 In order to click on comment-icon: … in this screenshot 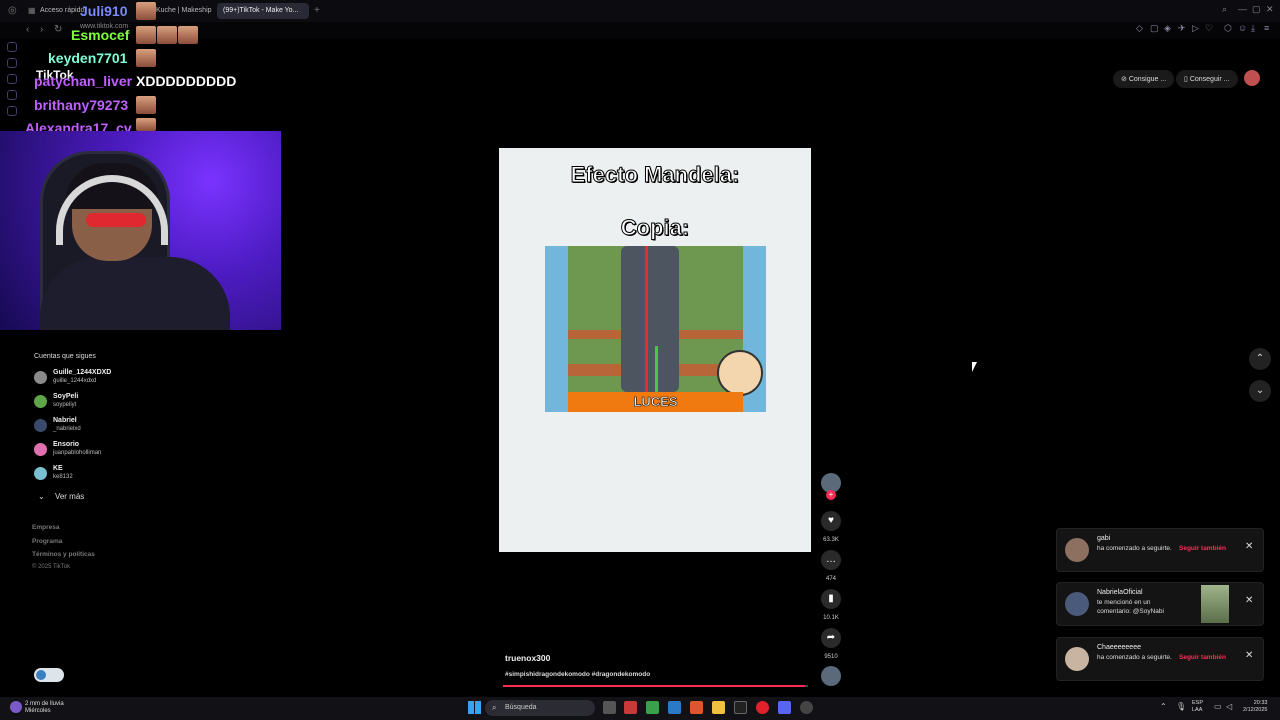, I will do `click(831, 560)`.